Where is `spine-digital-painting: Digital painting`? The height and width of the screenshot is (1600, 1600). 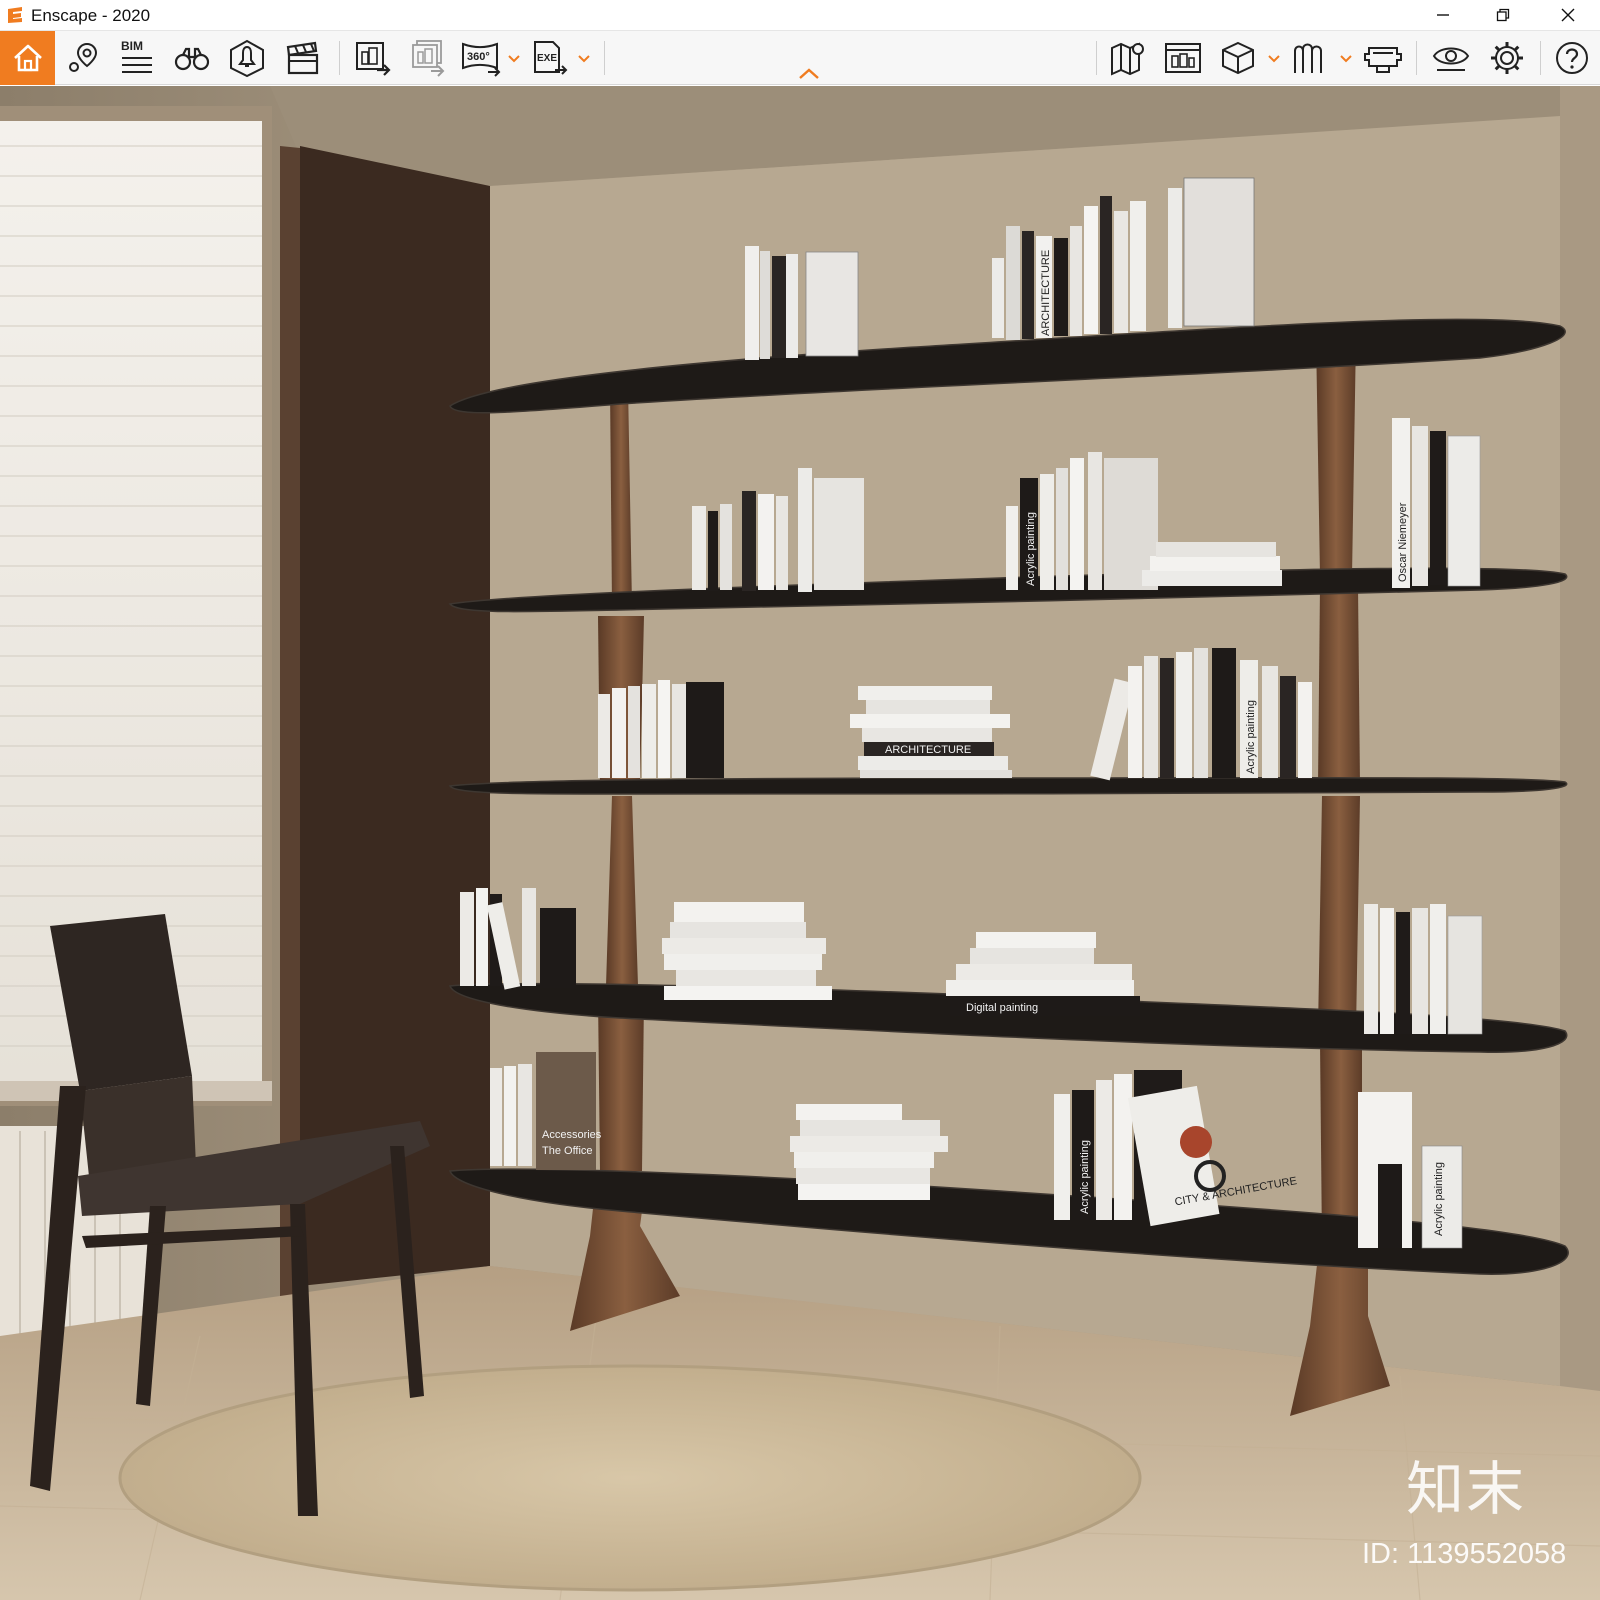
spine-digital-painting: Digital painting is located at coordinates (1002, 1008).